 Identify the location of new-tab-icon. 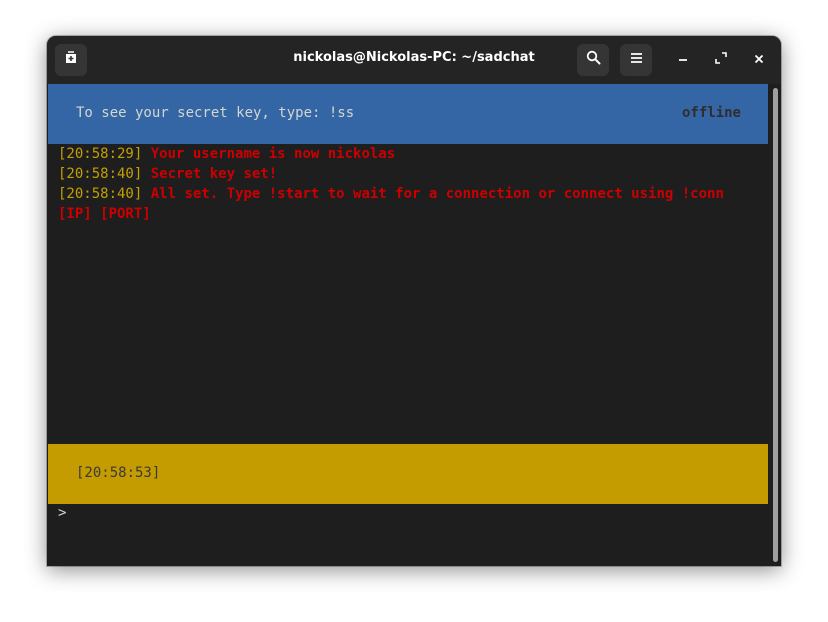
(71, 60).